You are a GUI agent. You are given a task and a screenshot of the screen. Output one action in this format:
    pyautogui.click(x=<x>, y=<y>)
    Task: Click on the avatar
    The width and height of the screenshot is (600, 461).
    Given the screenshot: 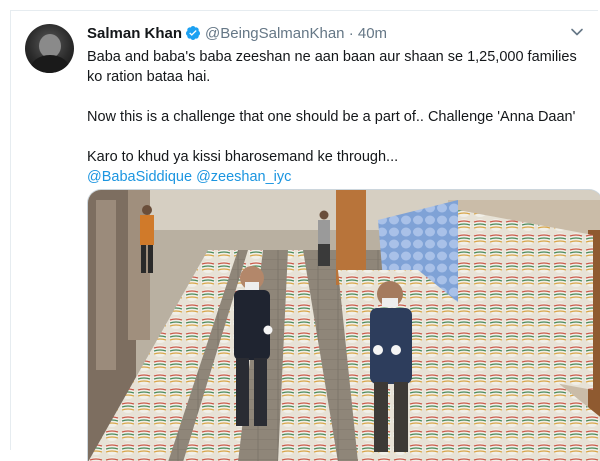 What is the action you would take?
    pyautogui.click(x=49, y=48)
    